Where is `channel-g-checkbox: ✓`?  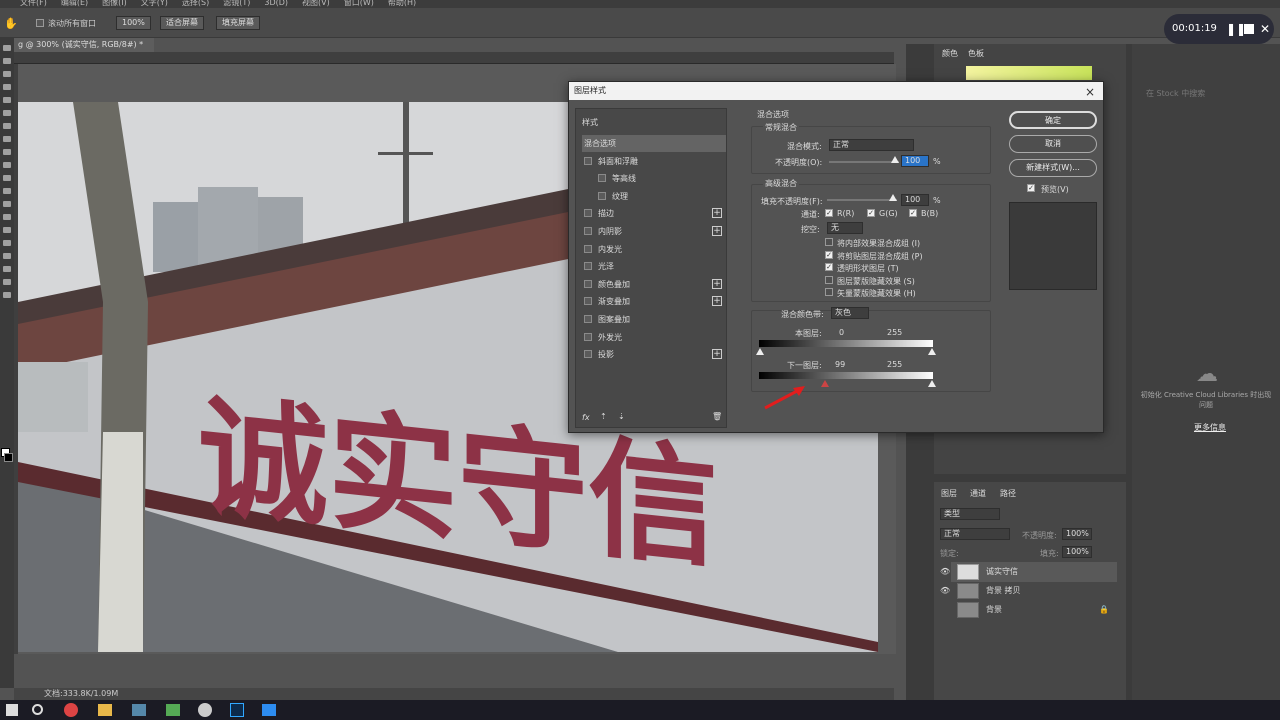
channel-g-checkbox: ✓ is located at coordinates (871, 213).